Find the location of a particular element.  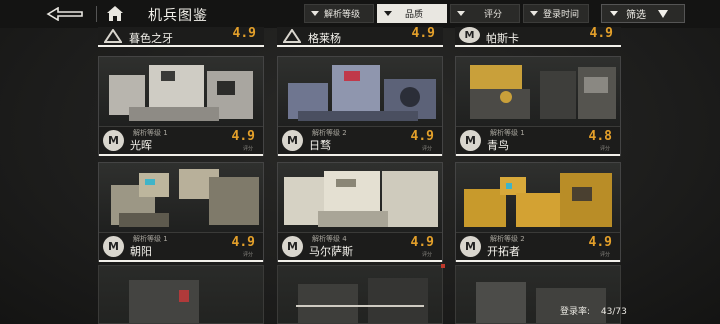

top-bar: 机兵图鉴 解析等级 品质 评分 登录时间 筛选 is located at coordinates (360, 14).